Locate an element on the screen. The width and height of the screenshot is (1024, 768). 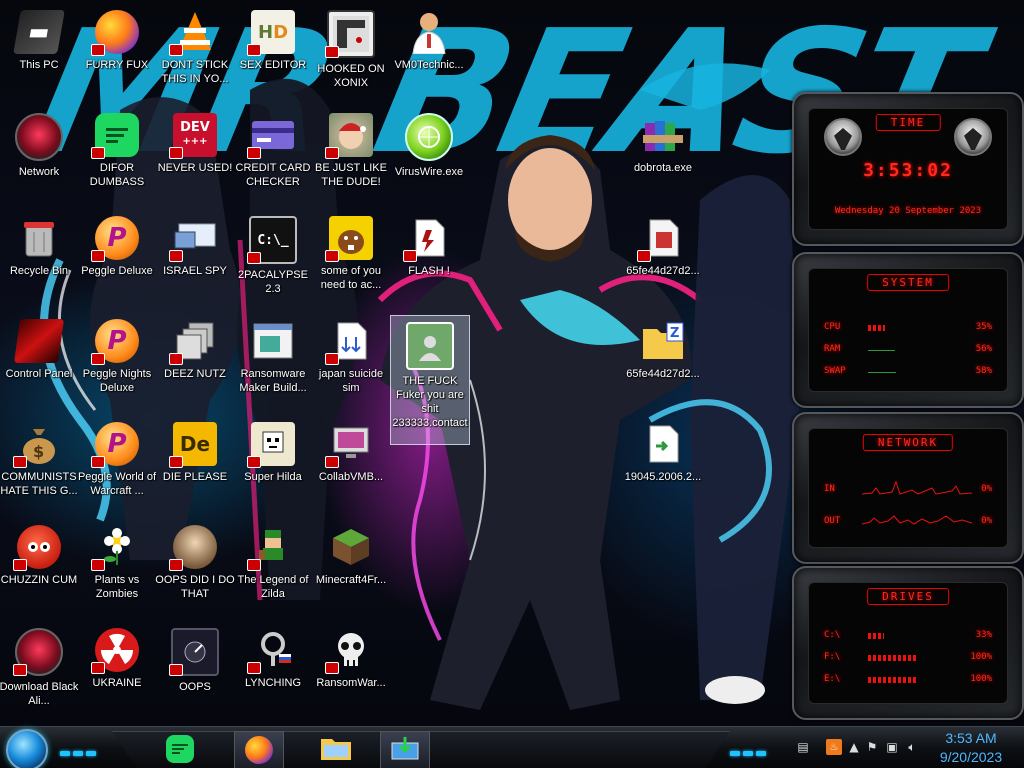
icon-flash: FLASH ! is located at coordinates (429, 258).